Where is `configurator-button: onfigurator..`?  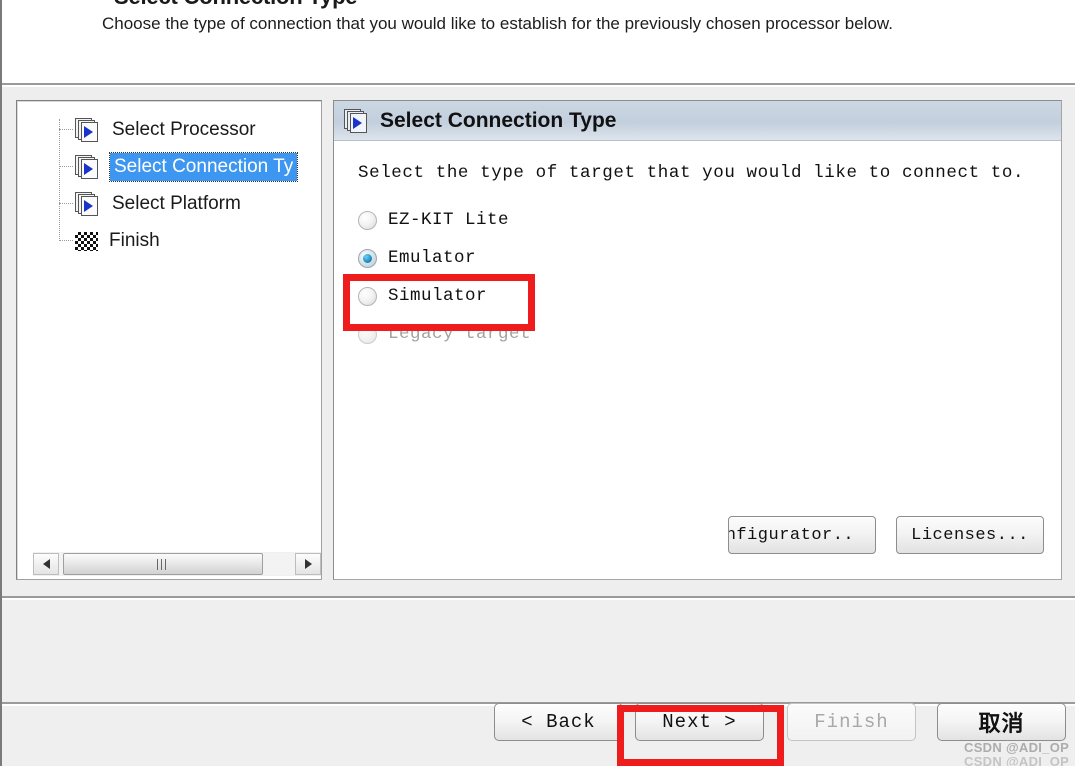
configurator-button: onfigurator.. is located at coordinates (802, 535).